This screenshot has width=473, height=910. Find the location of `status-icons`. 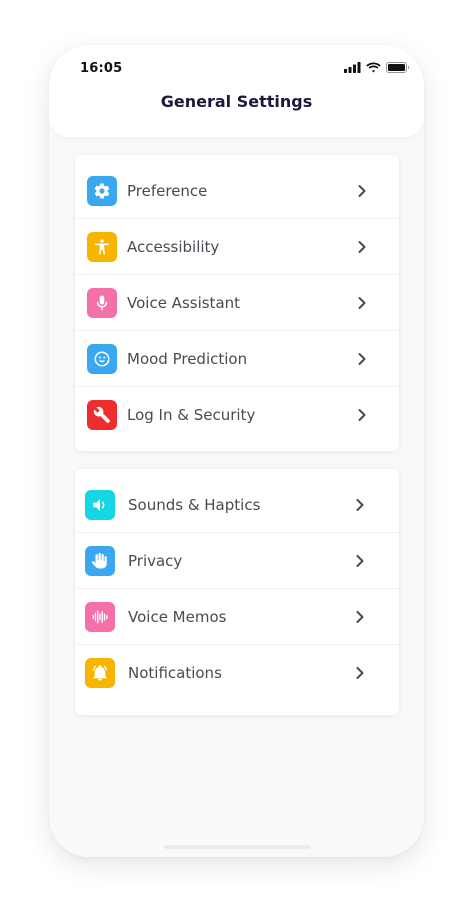

status-icons is located at coordinates (377, 67).